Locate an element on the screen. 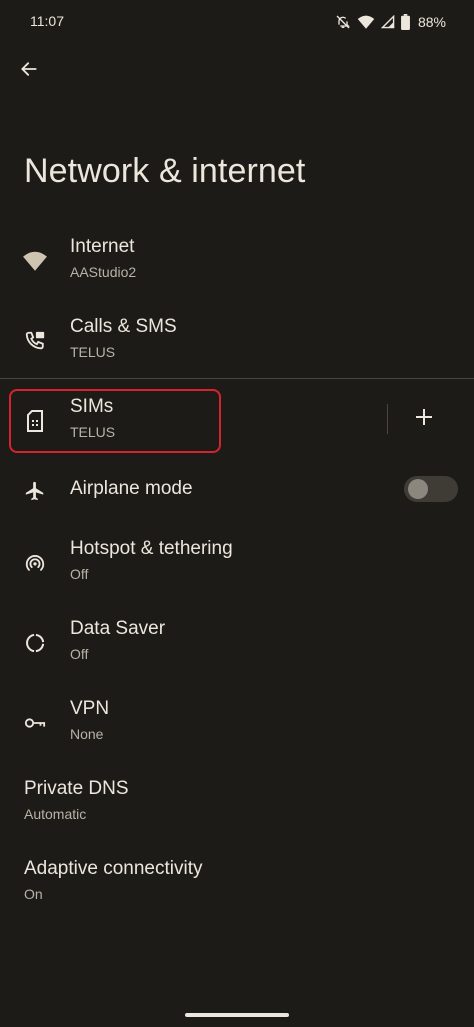  silent-bell-icon is located at coordinates (343, 22).